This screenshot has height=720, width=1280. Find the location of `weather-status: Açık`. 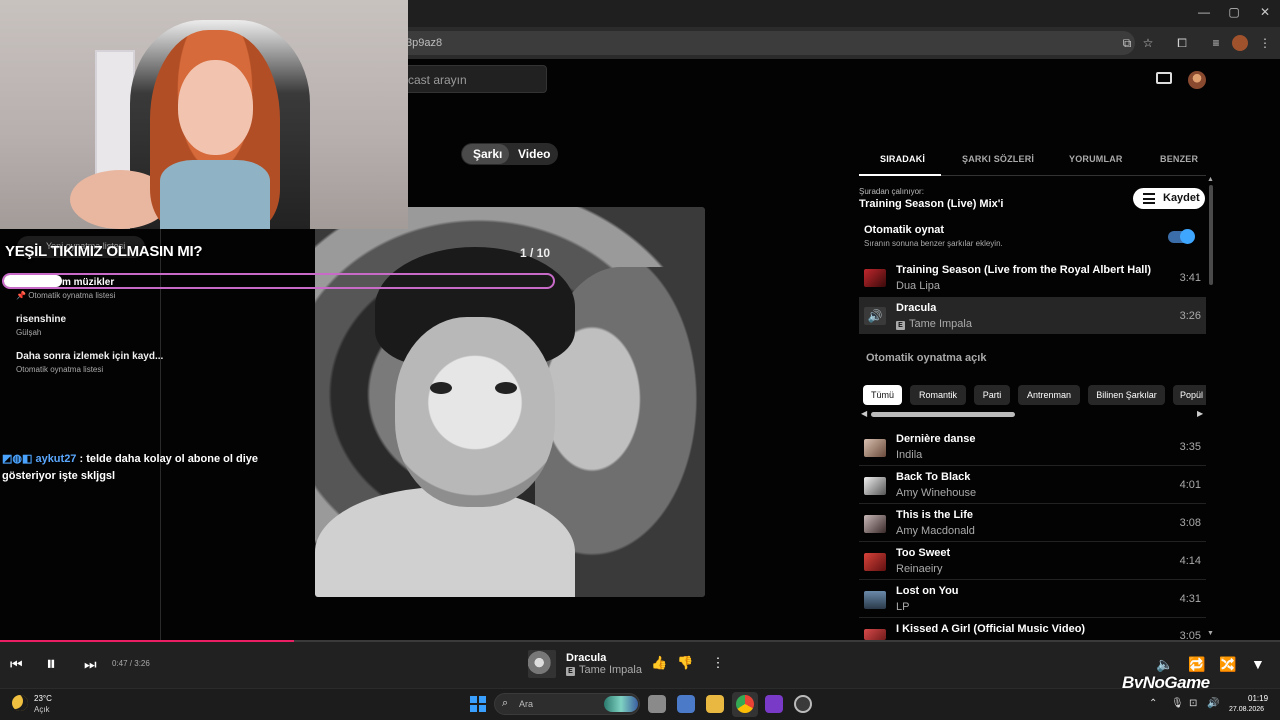

weather-status: Açık is located at coordinates (42, 709).